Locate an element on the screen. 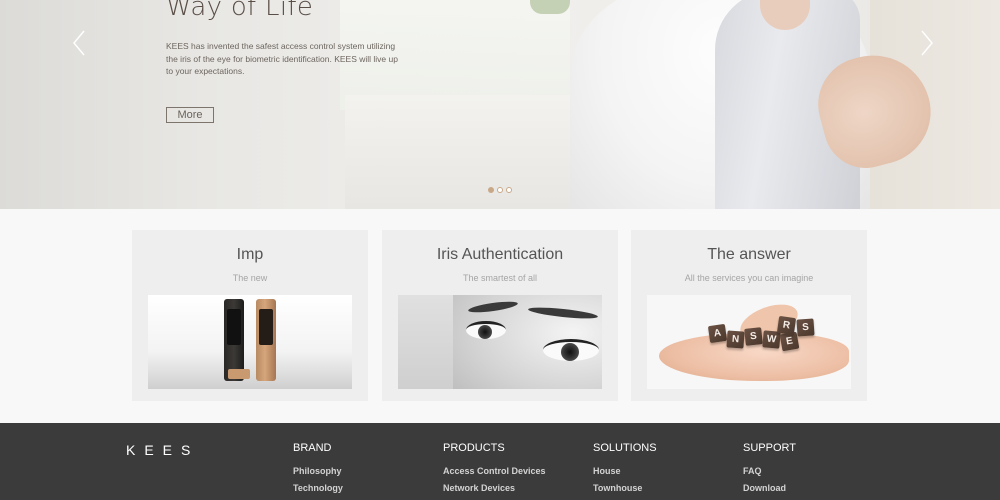 The height and width of the screenshot is (500, 1000). letter-tile: R is located at coordinates (786, 325).